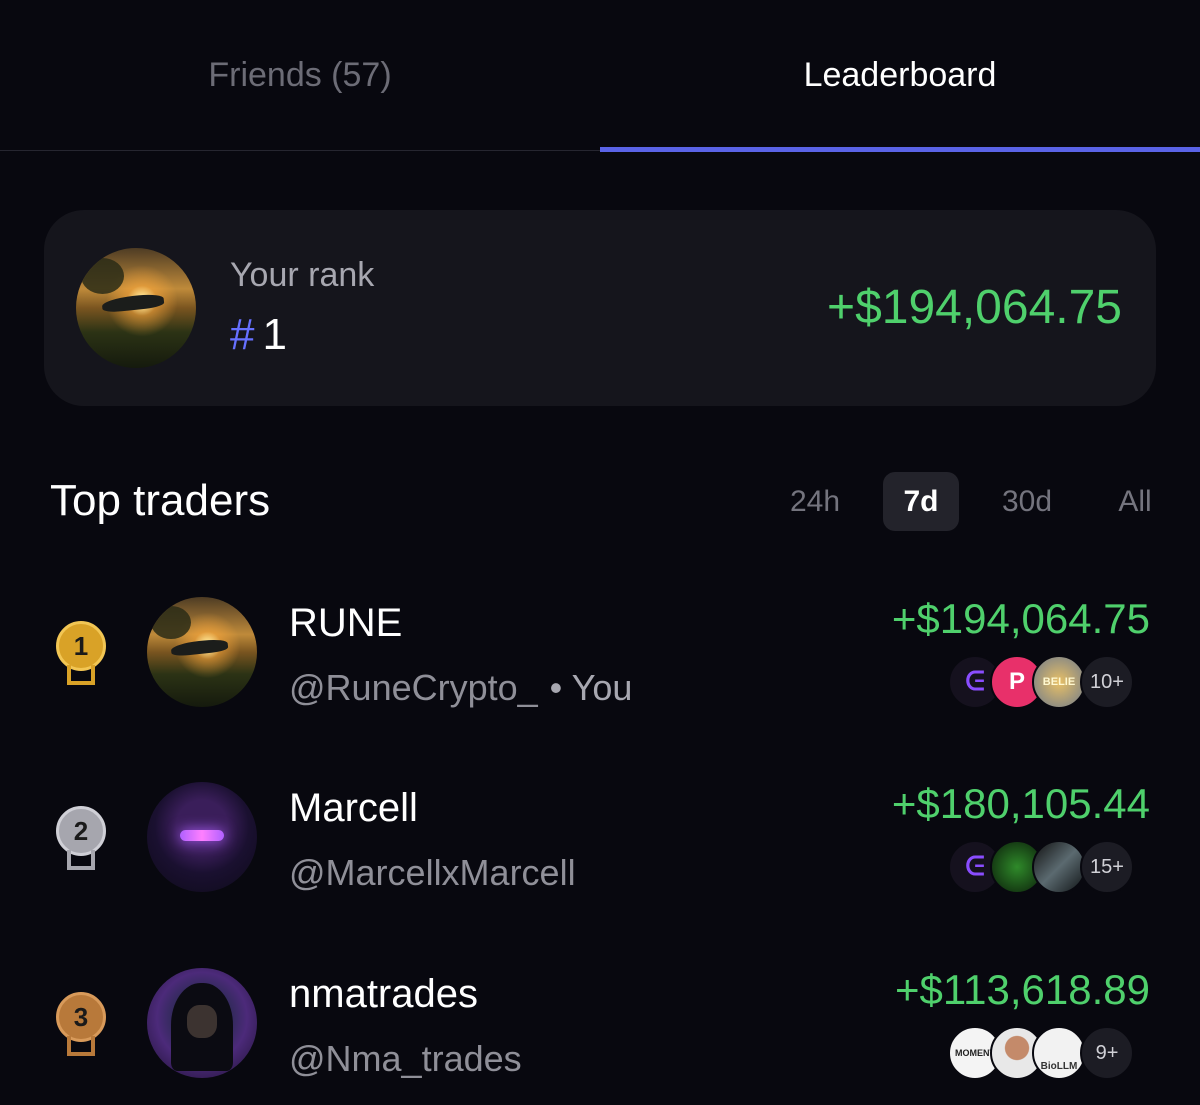 This screenshot has width=1200, height=1105. What do you see at coordinates (81, 1017) in the screenshot?
I see `medal-rank: 3` at bounding box center [81, 1017].